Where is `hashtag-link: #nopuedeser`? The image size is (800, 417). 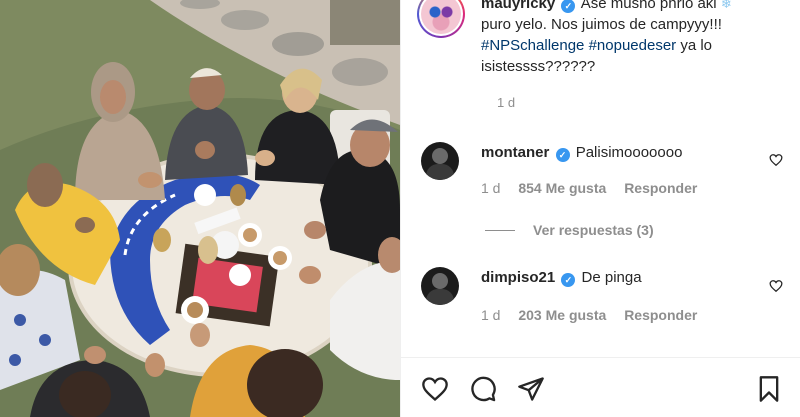
hashtag-link: #nopuedeser is located at coordinates (633, 45).